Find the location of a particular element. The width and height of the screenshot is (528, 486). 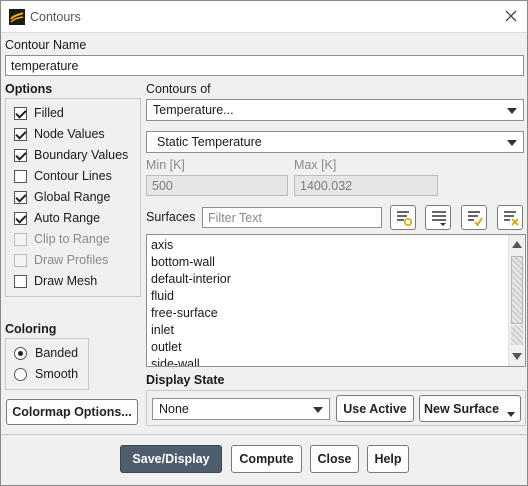

option-contour-lines: Contour Lines is located at coordinates (63, 176).